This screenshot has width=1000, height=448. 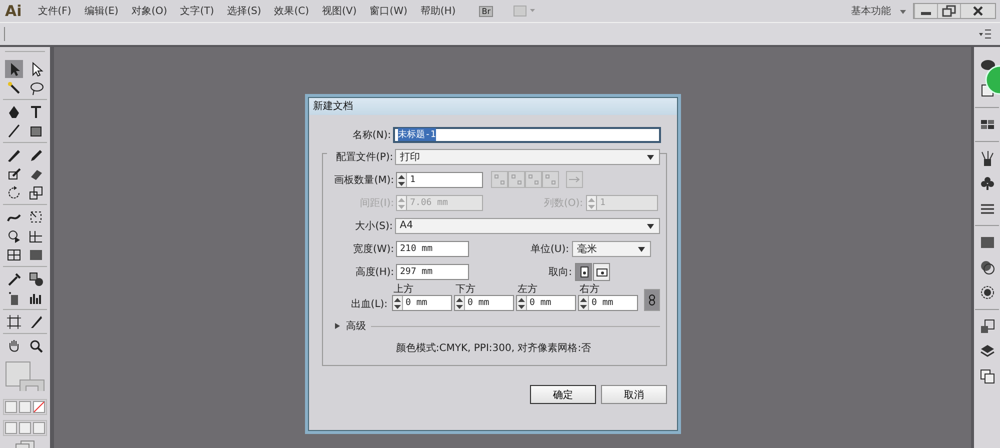 What do you see at coordinates (197, 11) in the screenshot?
I see `menu-item: 文字(T)` at bounding box center [197, 11].